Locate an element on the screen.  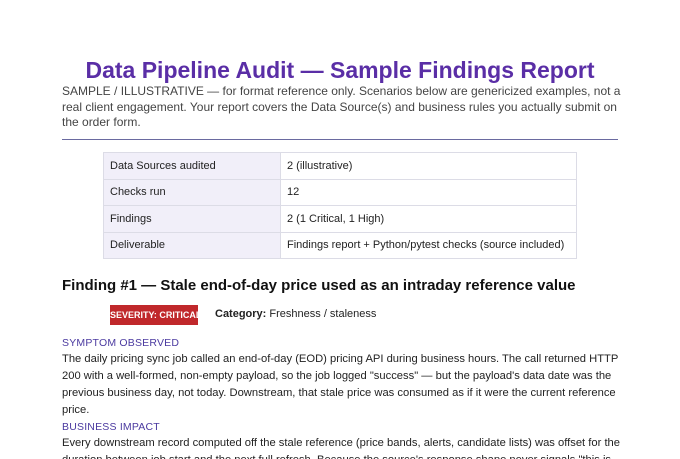
severity-badge: SEVERITY: CRITICAL is located at coordinates (154, 315).